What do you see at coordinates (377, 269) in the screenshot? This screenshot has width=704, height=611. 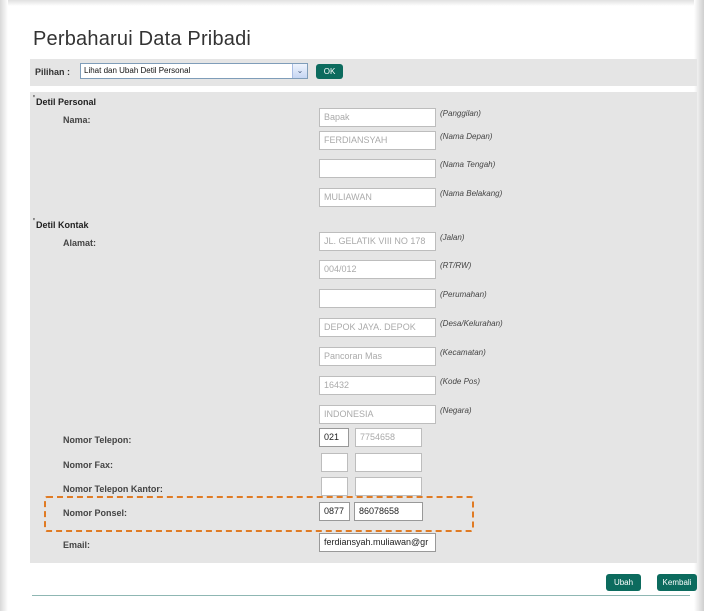 I see `rt-rw-field: 004/012` at bounding box center [377, 269].